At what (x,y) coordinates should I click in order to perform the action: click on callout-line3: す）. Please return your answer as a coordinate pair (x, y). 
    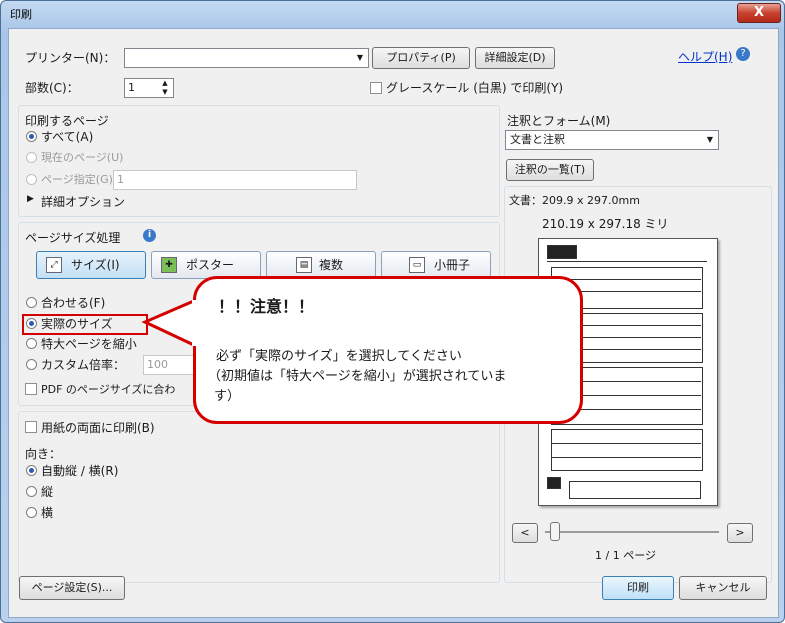
    Looking at the image, I should click on (227, 396).